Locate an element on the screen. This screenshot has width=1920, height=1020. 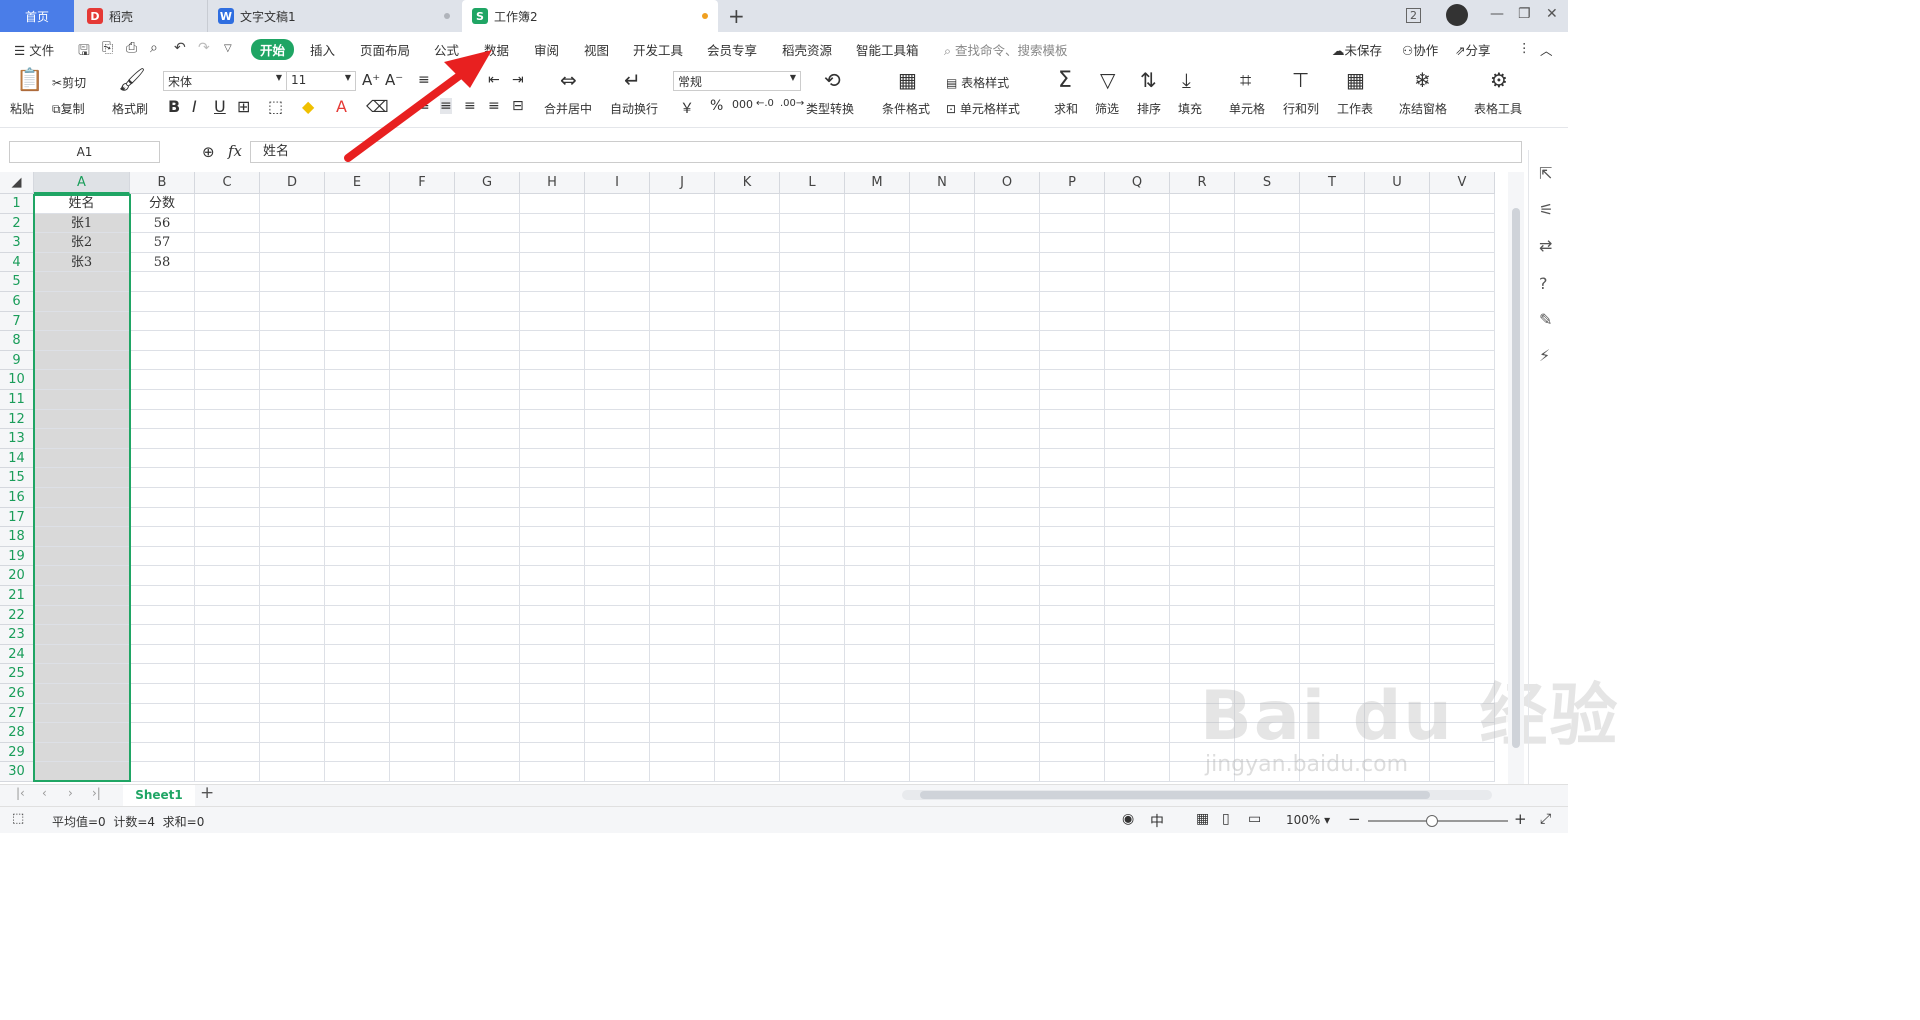
cell-M8 is located at coordinates (877, 341).